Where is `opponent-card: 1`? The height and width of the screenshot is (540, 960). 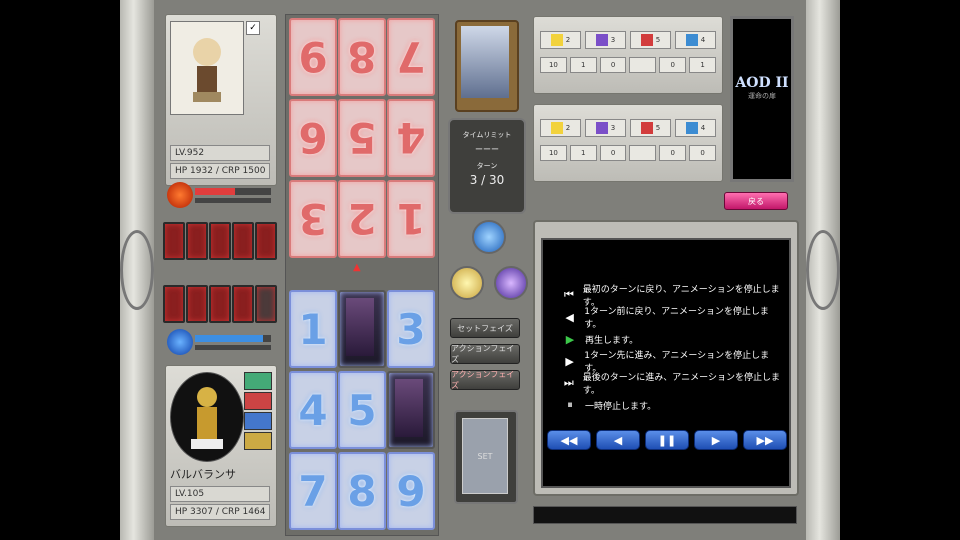 opponent-card: 1 is located at coordinates (411, 219).